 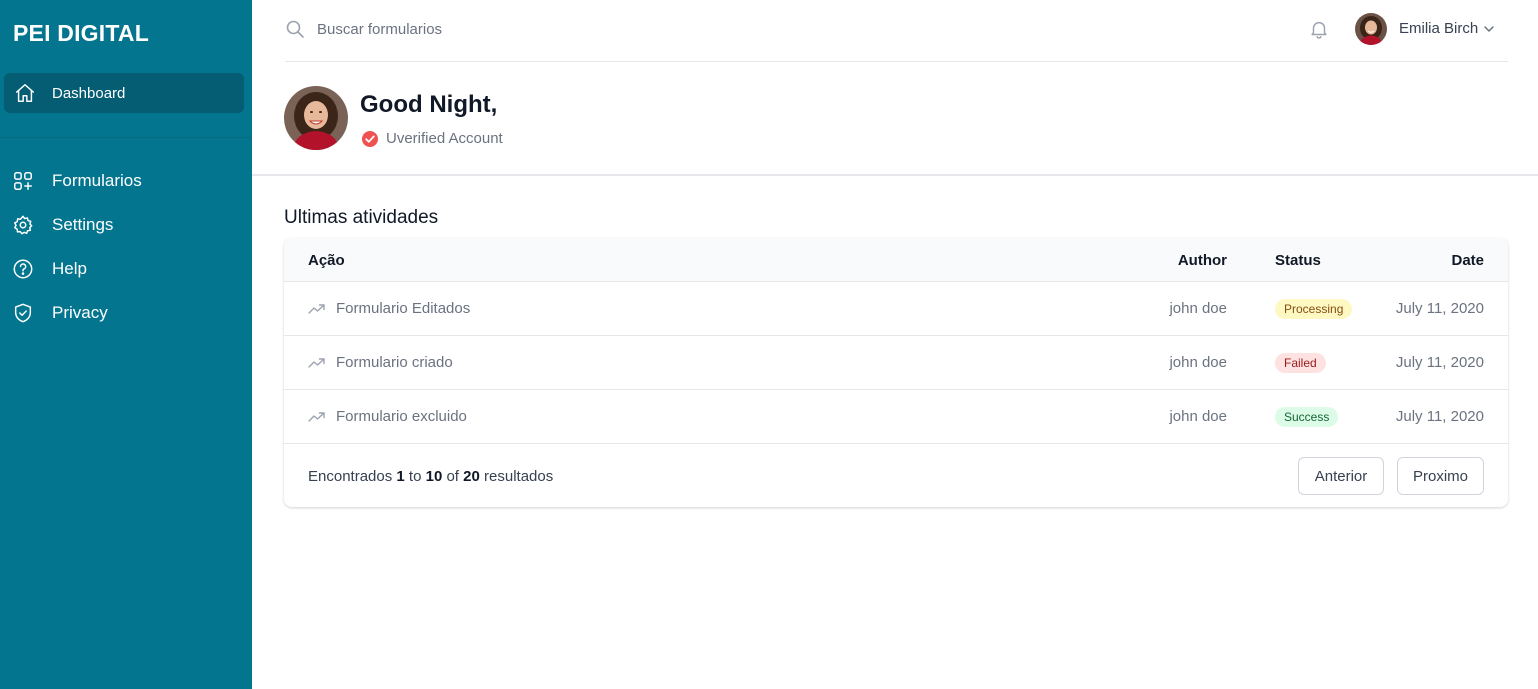 I want to click on search-input, so click(x=467, y=29).